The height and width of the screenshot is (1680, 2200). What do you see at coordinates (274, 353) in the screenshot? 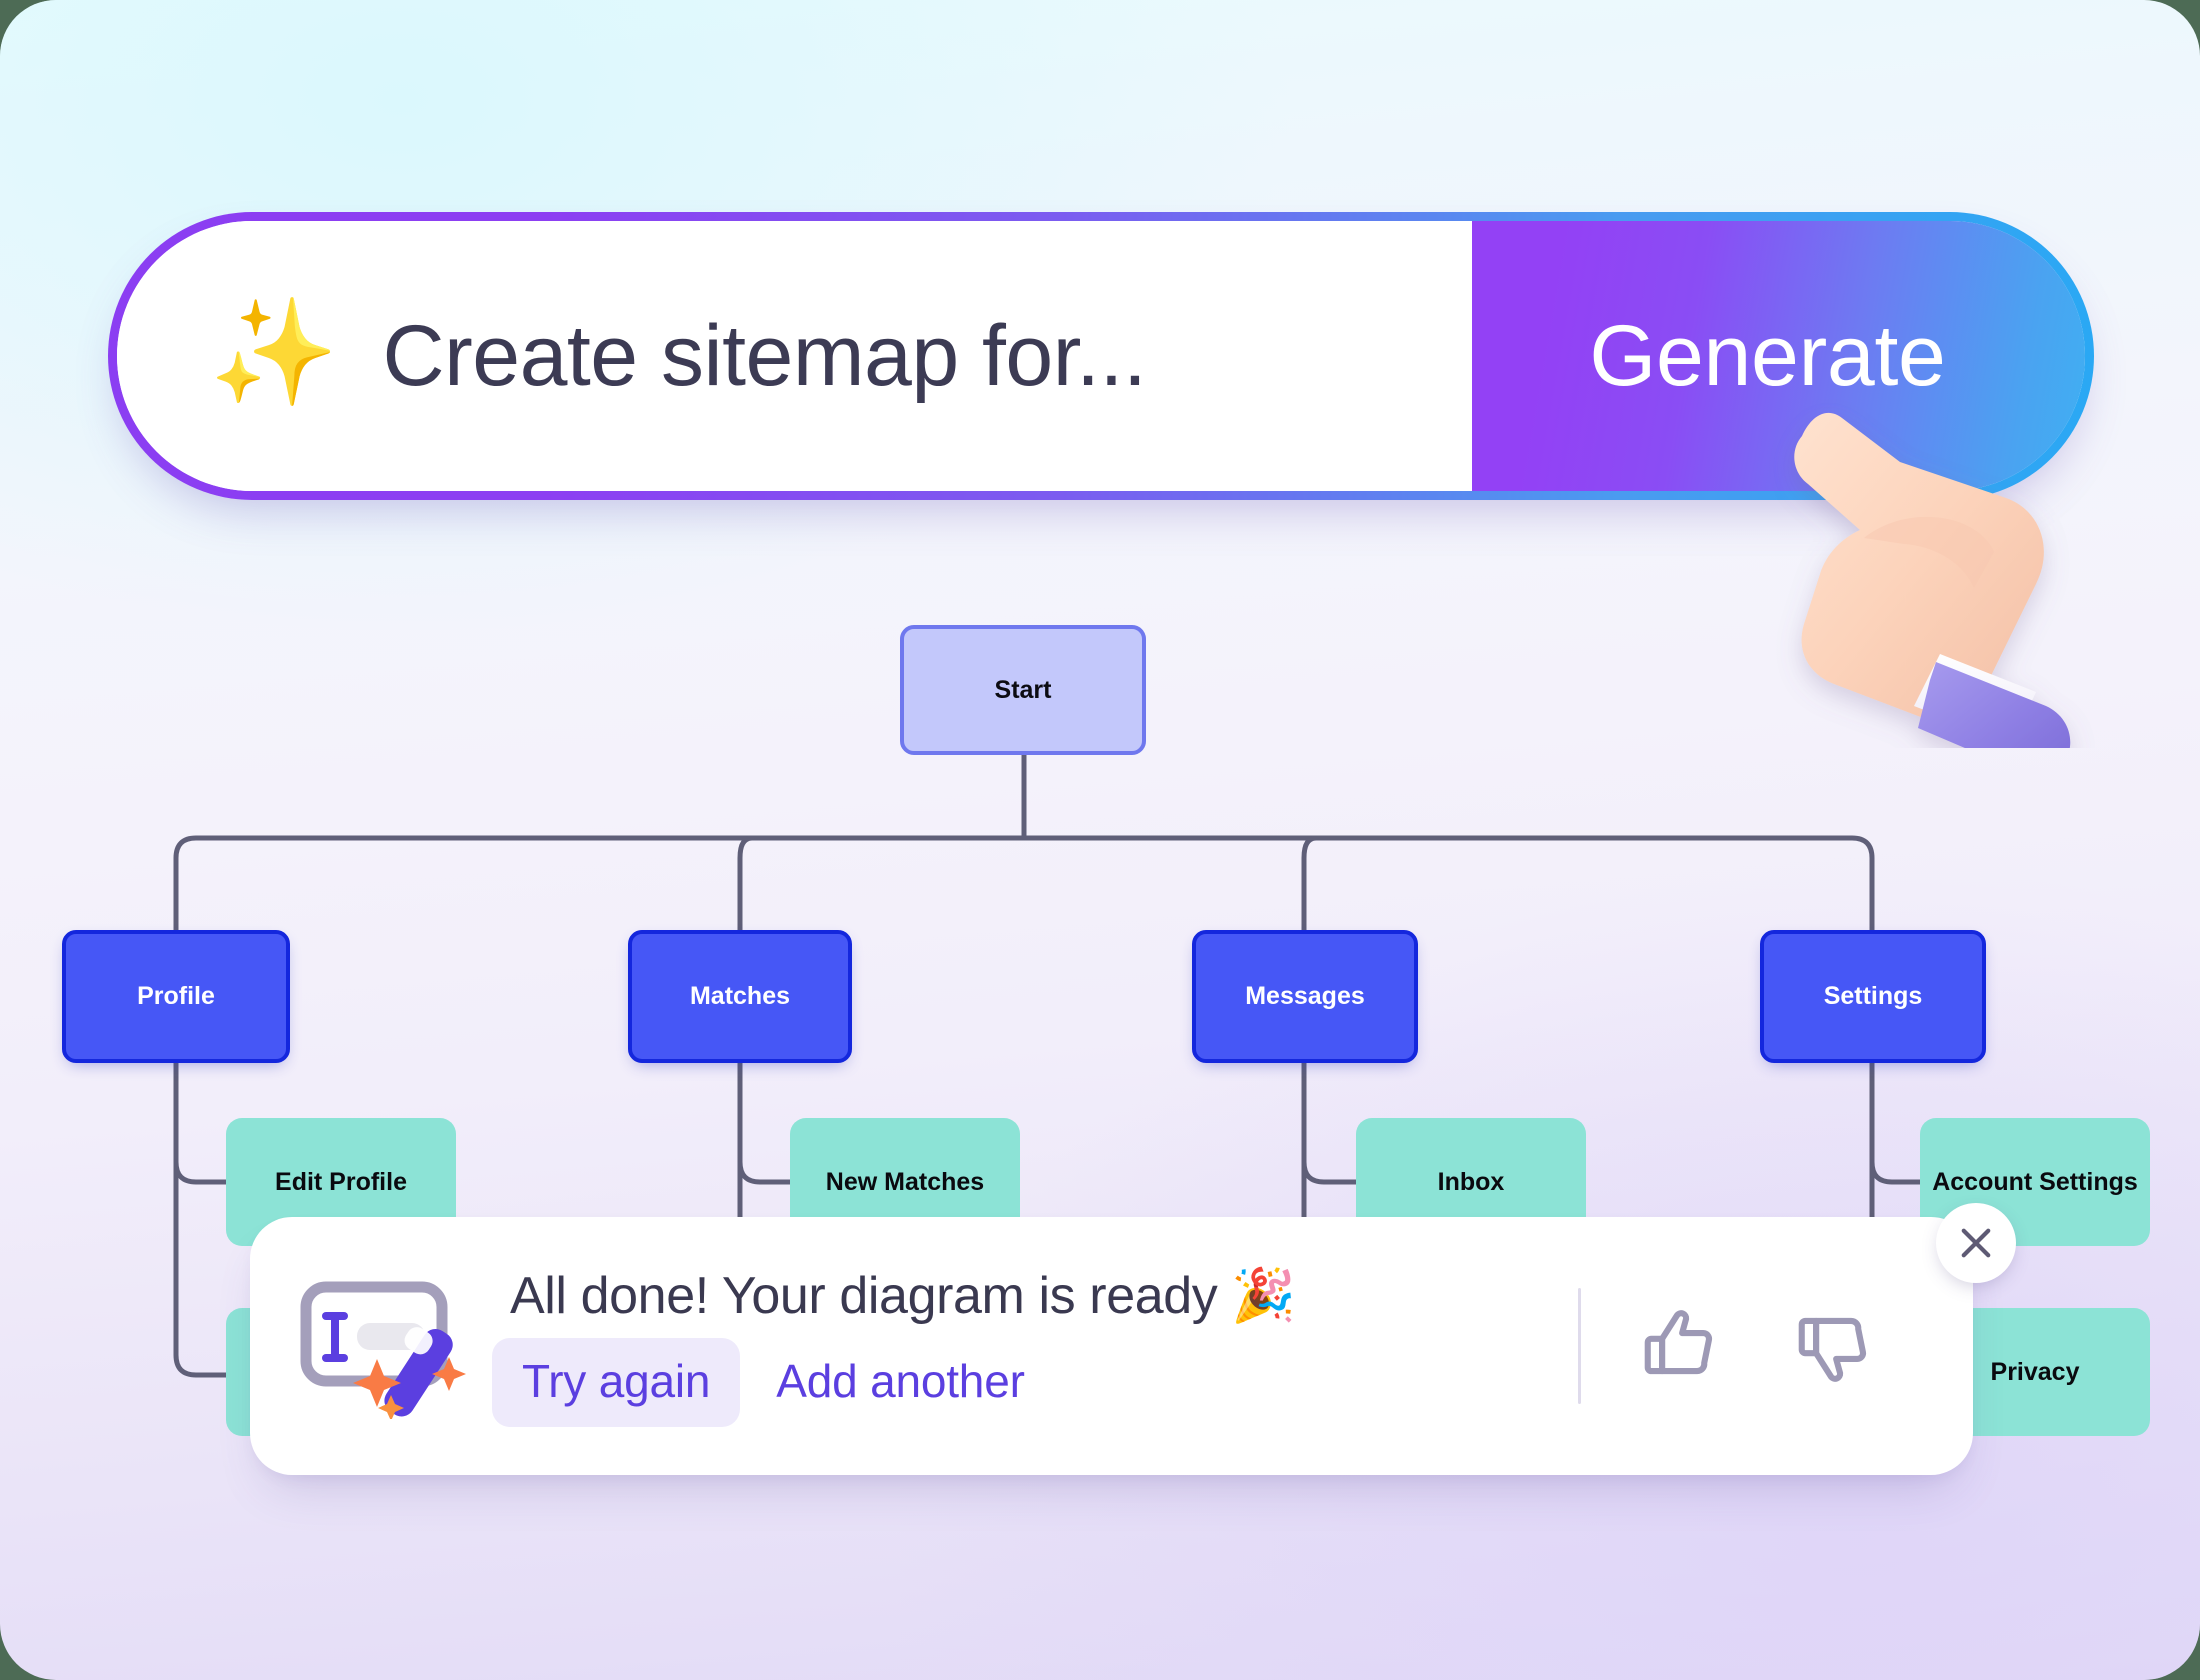
I see `sparkles-icon: ✨` at bounding box center [274, 353].